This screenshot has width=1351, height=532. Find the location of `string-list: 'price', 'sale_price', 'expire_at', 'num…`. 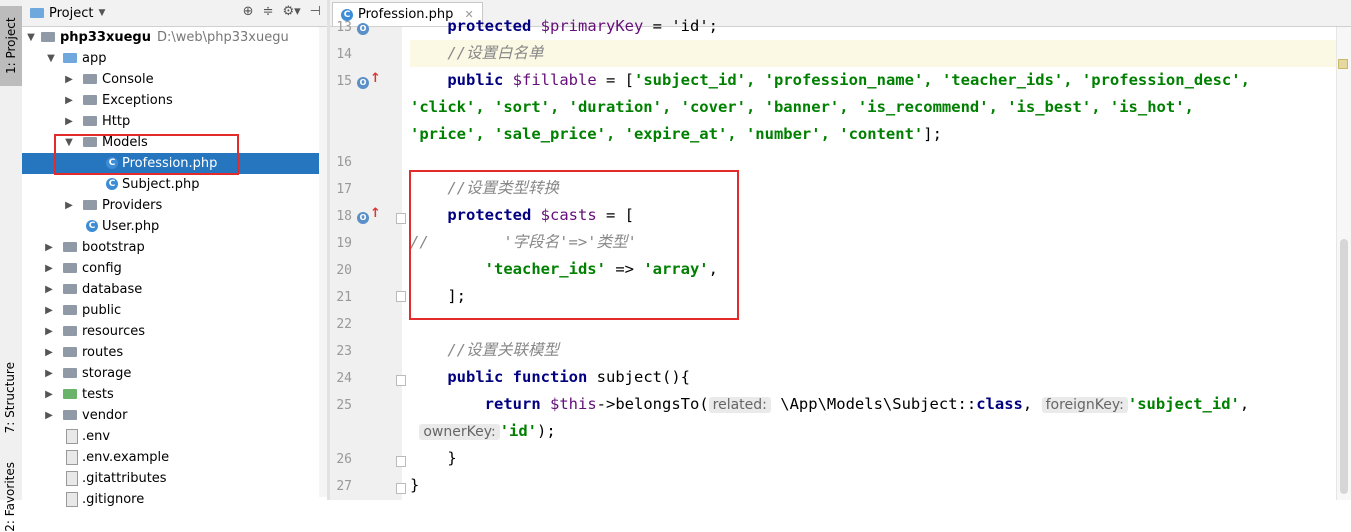

string-list: 'price', 'sale_price', 'expire_at', 'num… is located at coordinates (667, 134).